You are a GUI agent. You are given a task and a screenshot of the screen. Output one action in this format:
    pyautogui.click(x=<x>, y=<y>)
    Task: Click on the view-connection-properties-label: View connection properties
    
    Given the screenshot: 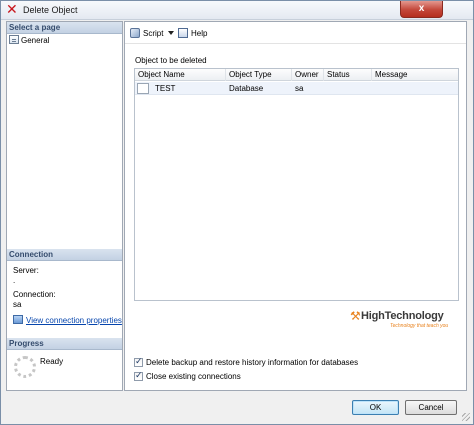 What is the action you would take?
    pyautogui.click(x=74, y=320)
    